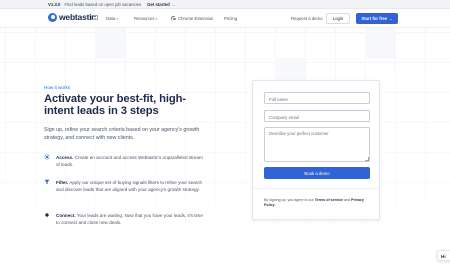  What do you see at coordinates (307, 18) in the screenshot?
I see `request-demo-link: Request a demo` at bounding box center [307, 18].